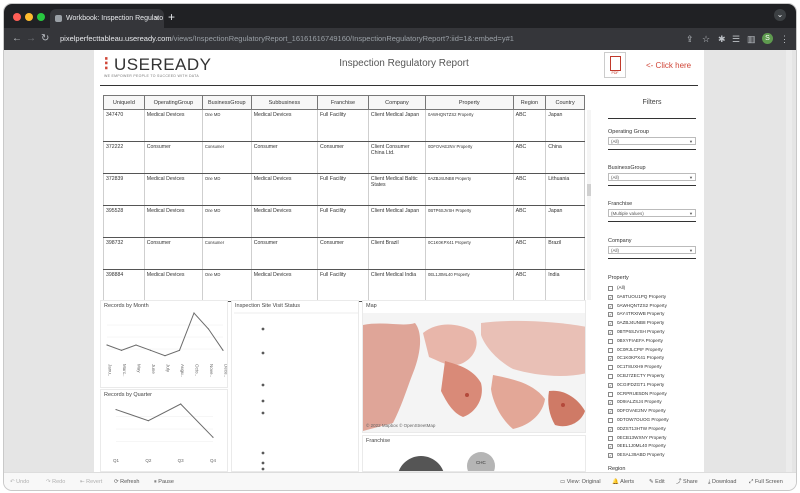  What do you see at coordinates (197, 370) in the screenshot?
I see `tick-label: Octo..` at bounding box center [197, 370].